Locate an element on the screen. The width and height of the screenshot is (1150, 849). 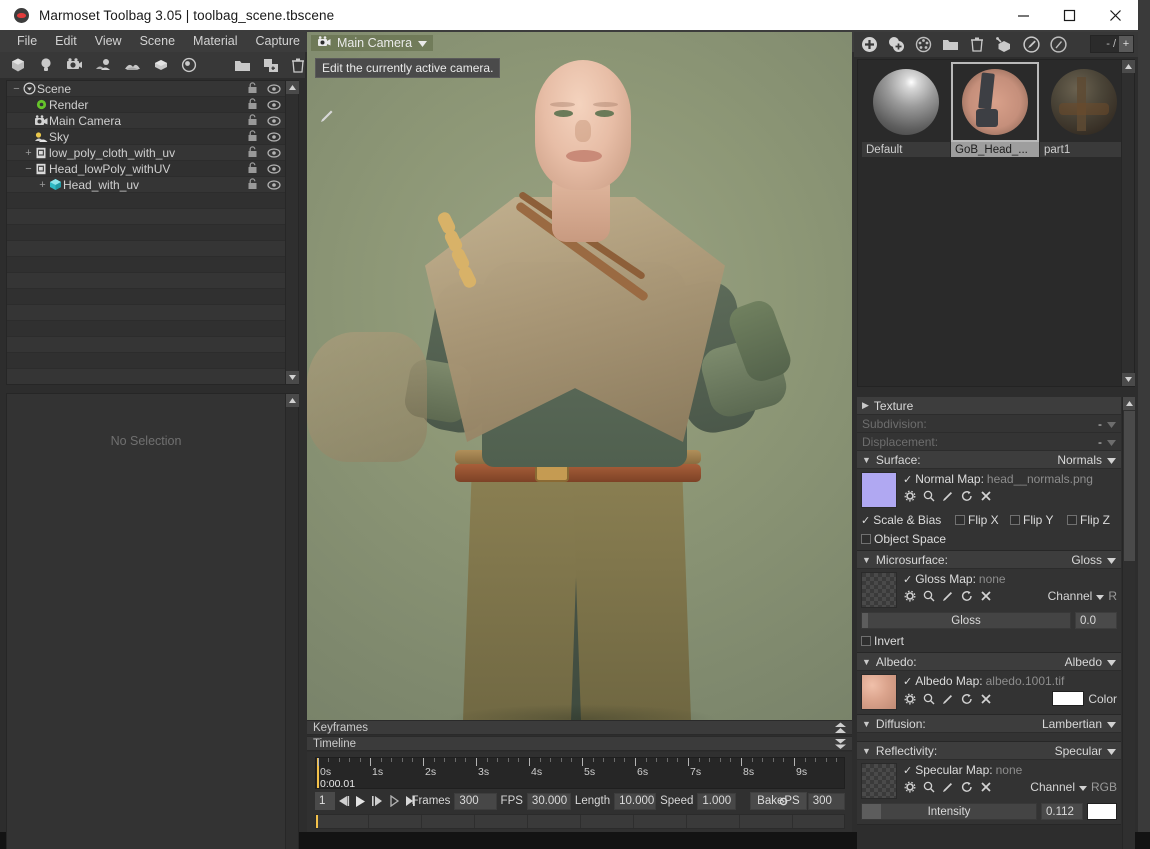
camera-selector: Main Camera is located at coordinates (372, 43).